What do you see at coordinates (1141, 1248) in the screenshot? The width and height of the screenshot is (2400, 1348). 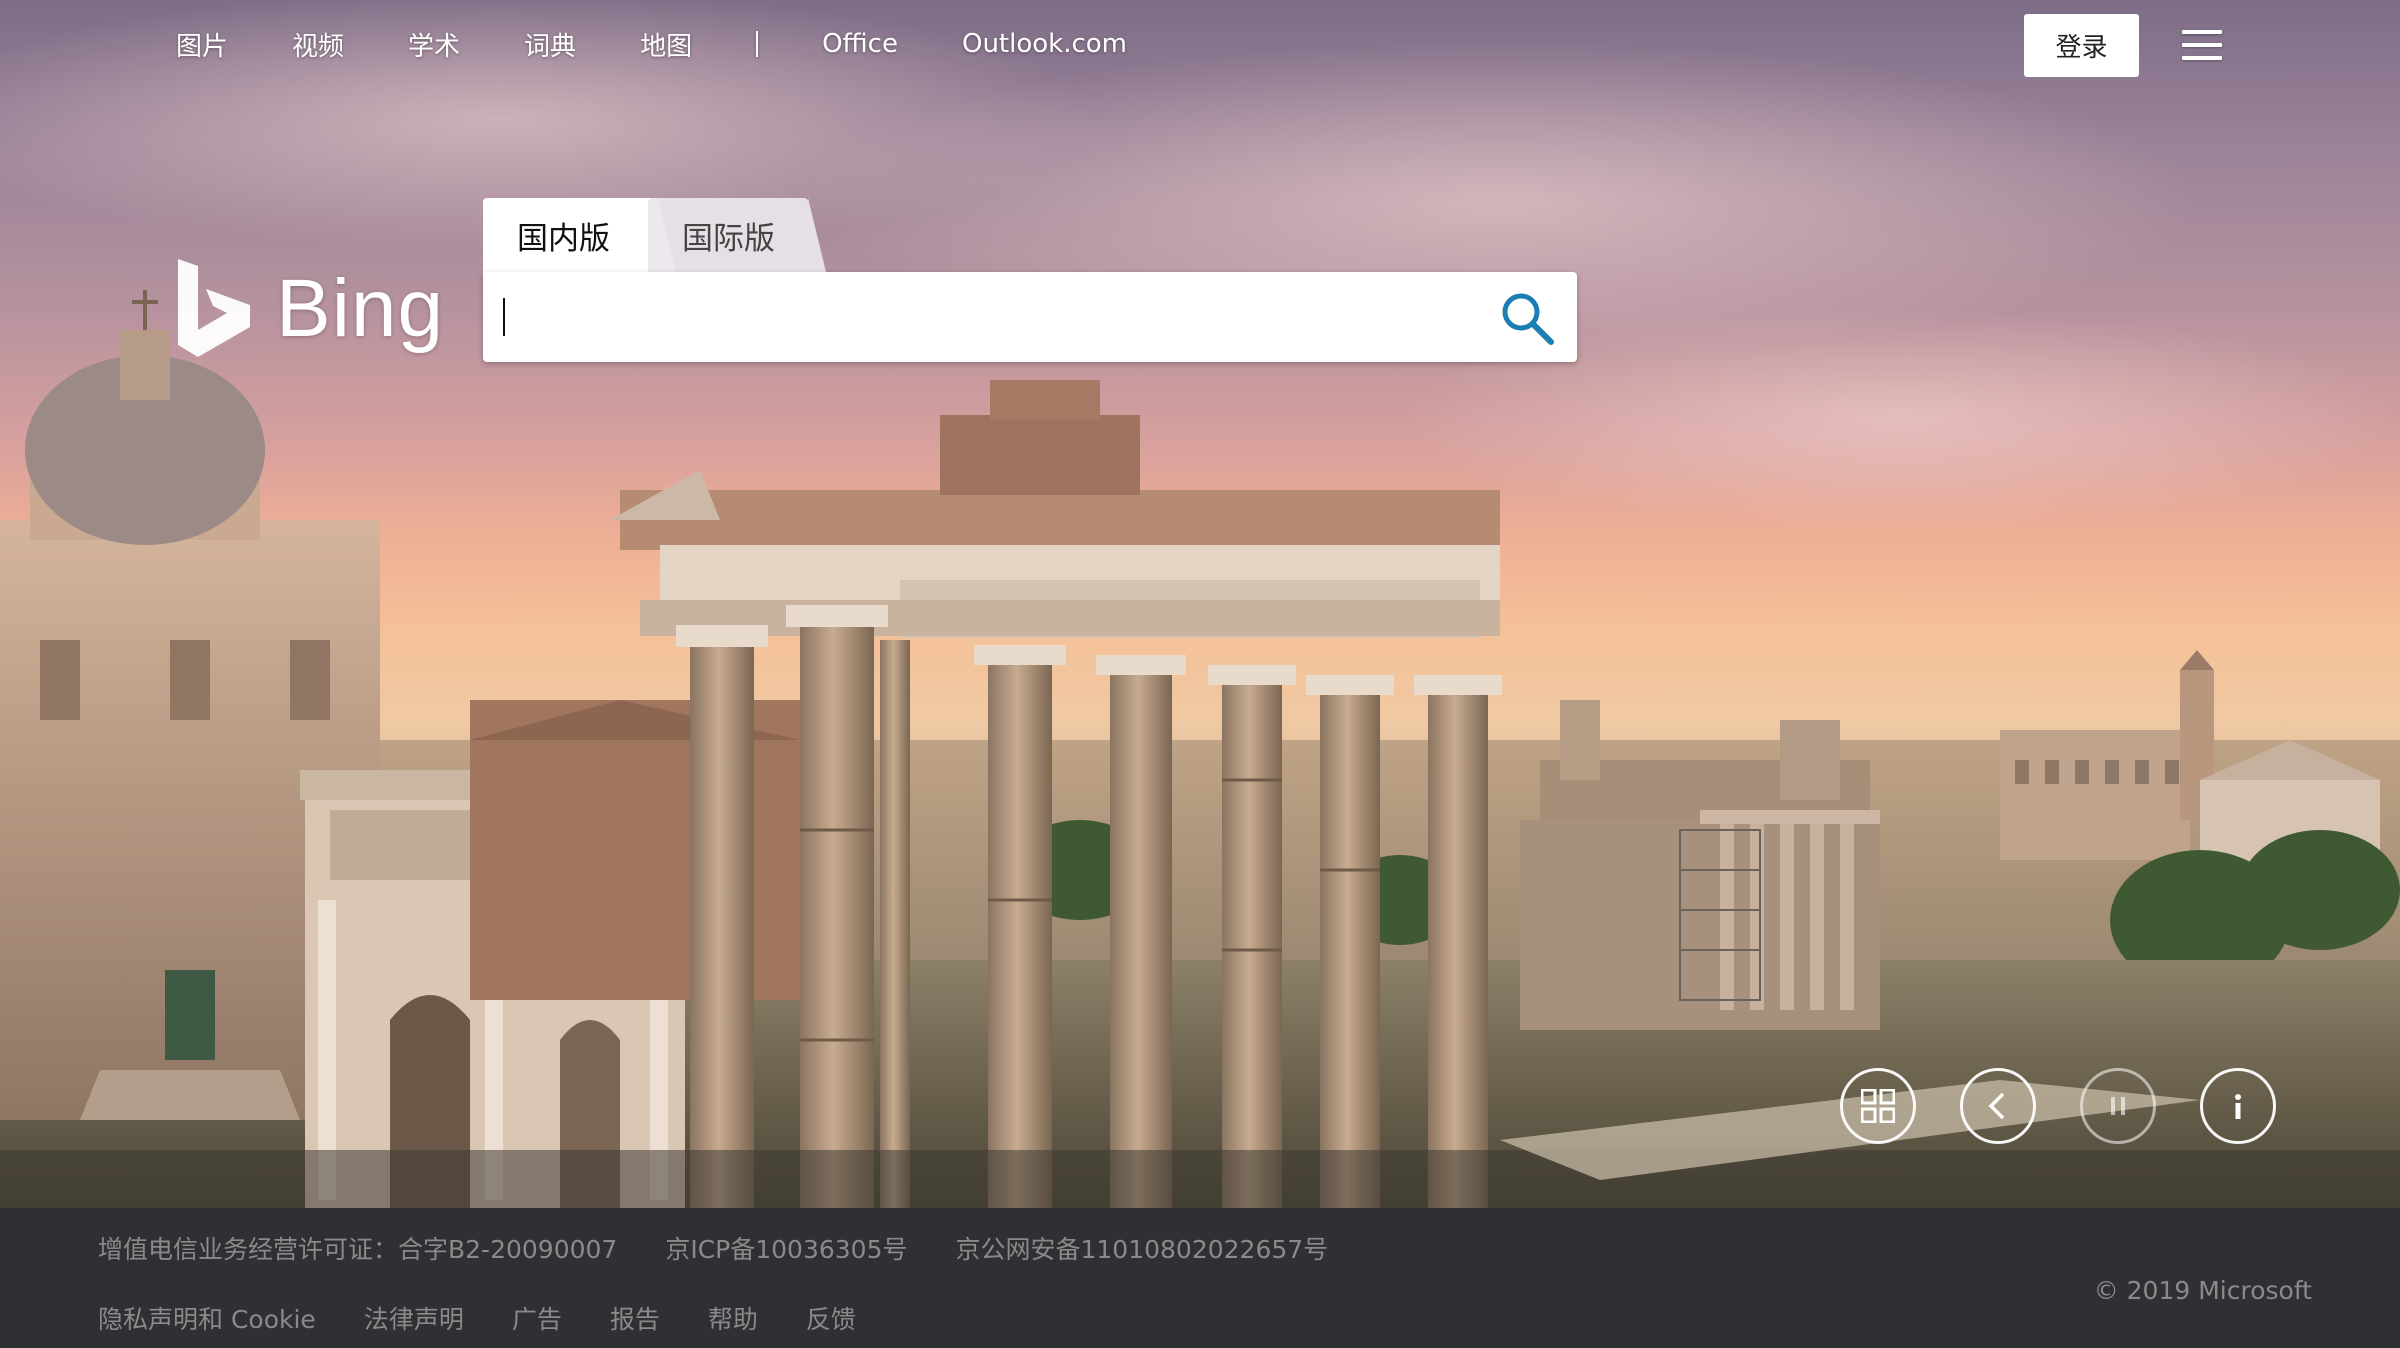 I see `footer-license-police: 京公网安备11010802022657号` at bounding box center [1141, 1248].